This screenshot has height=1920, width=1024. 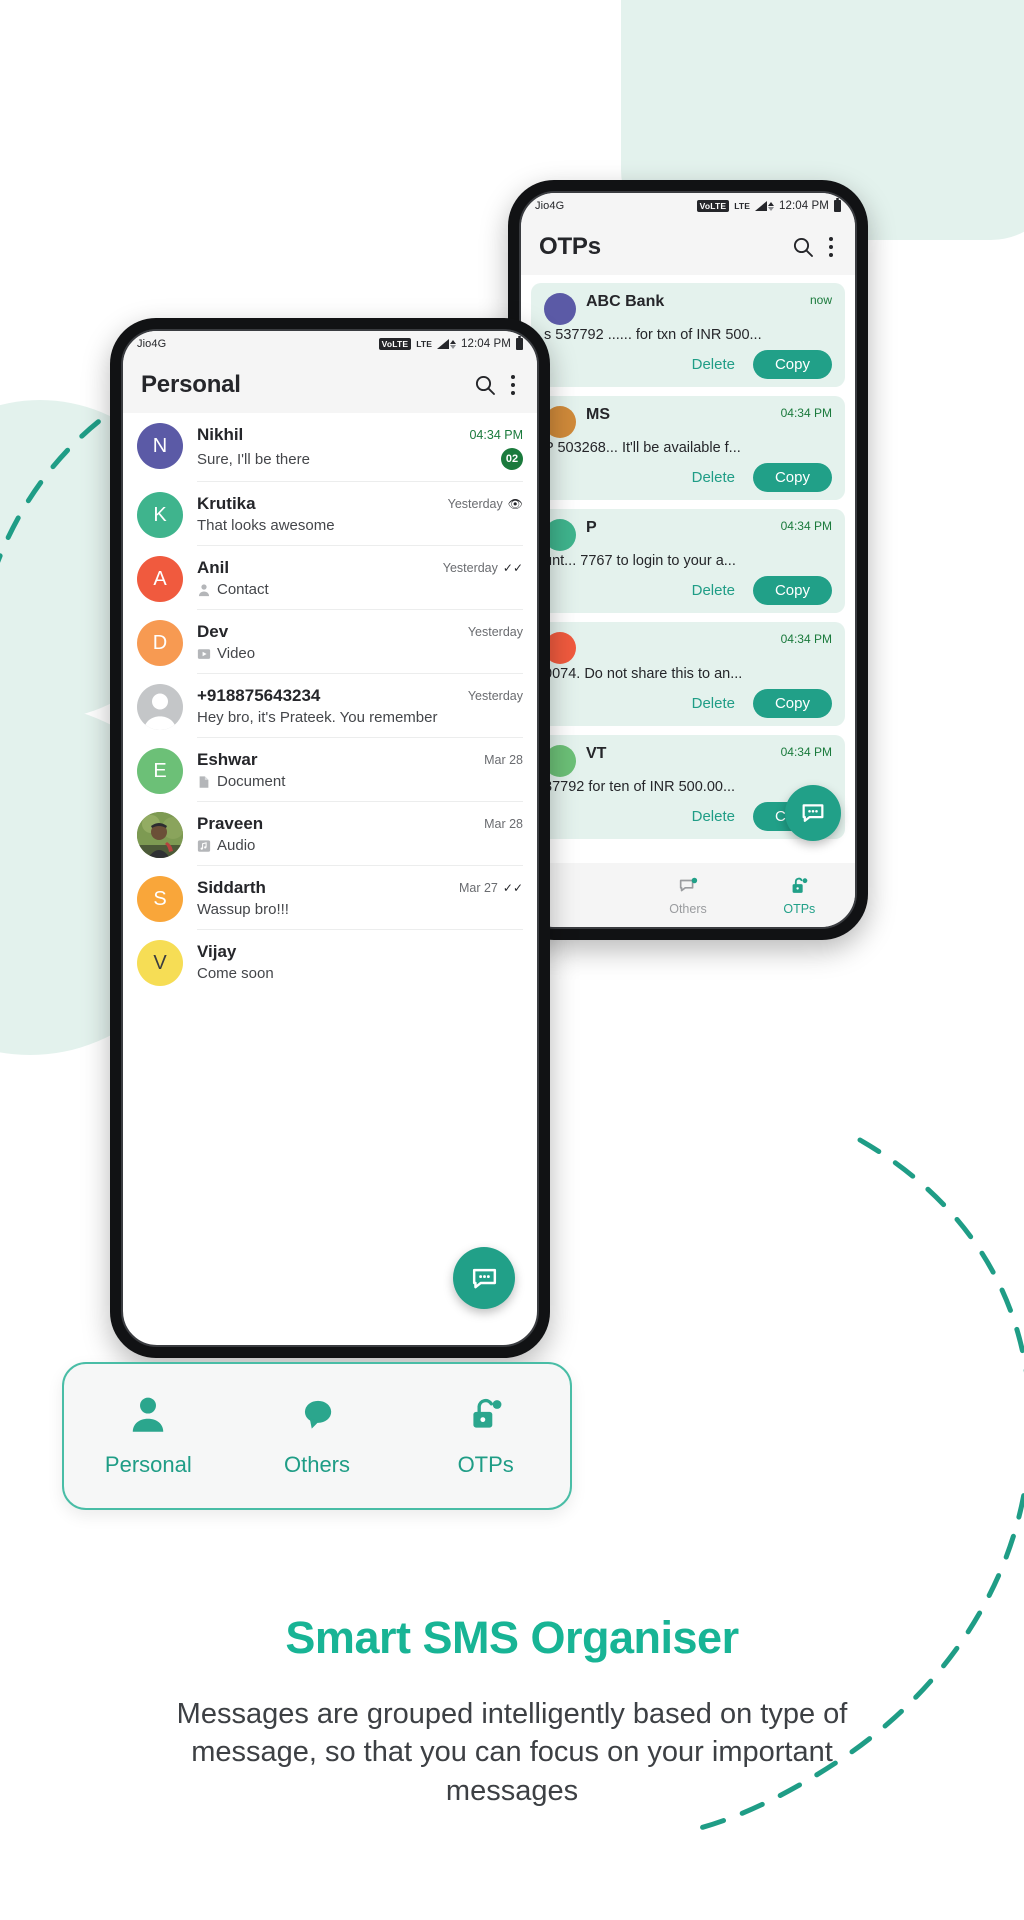 What do you see at coordinates (330, 961) in the screenshot?
I see `list-item: V Vijay Come soon` at bounding box center [330, 961].